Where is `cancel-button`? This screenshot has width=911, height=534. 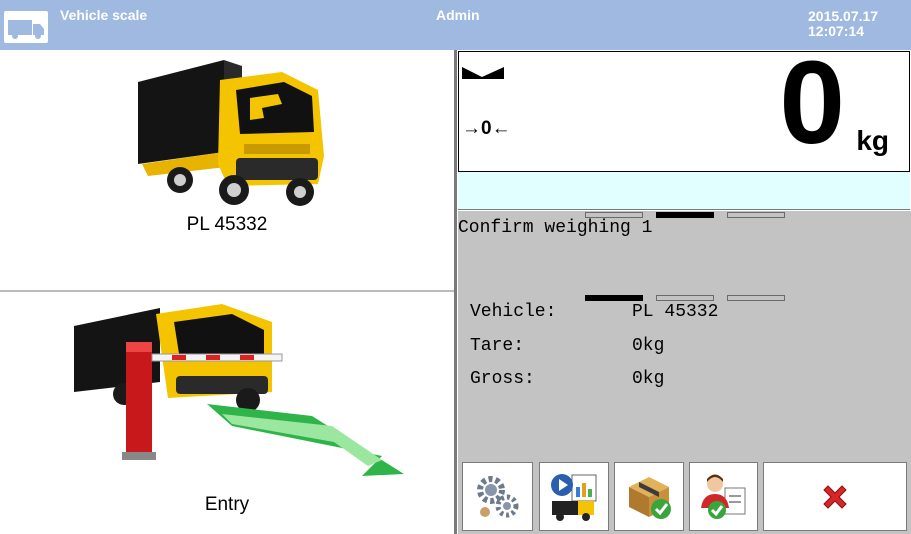 cancel-button is located at coordinates (835, 496).